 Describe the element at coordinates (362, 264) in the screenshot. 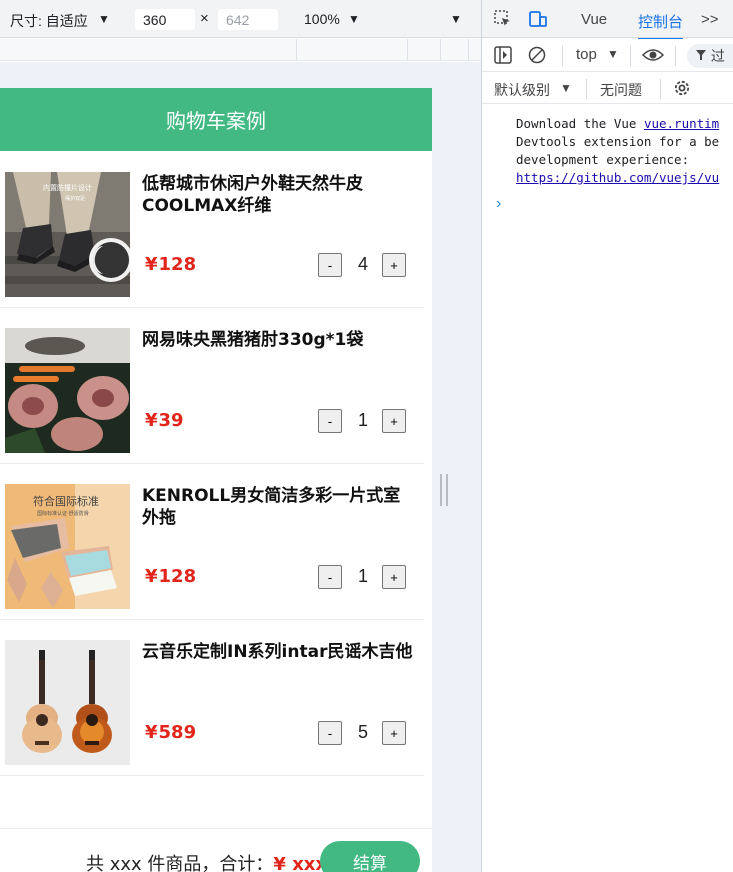

I see `quantity-value: 4` at that location.